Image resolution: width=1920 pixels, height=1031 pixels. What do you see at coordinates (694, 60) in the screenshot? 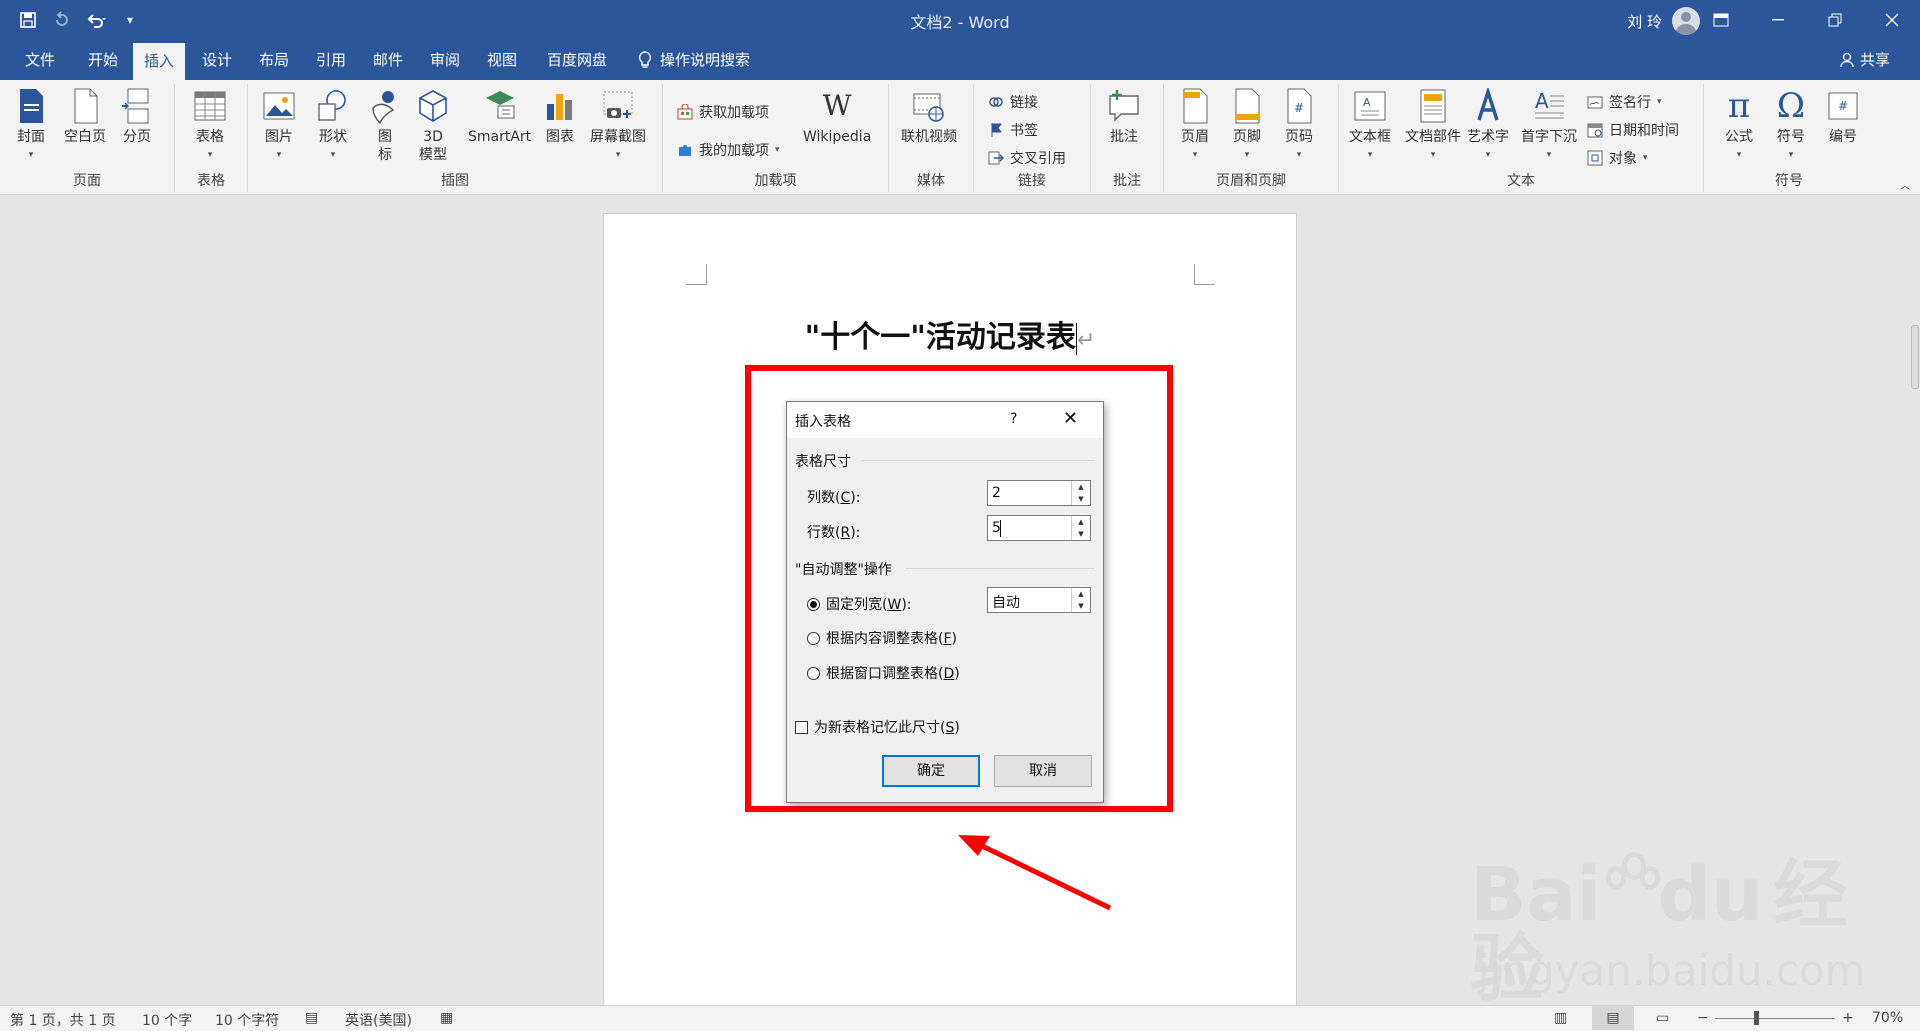
I see `tell-me-search: 操作说明搜索` at bounding box center [694, 60].